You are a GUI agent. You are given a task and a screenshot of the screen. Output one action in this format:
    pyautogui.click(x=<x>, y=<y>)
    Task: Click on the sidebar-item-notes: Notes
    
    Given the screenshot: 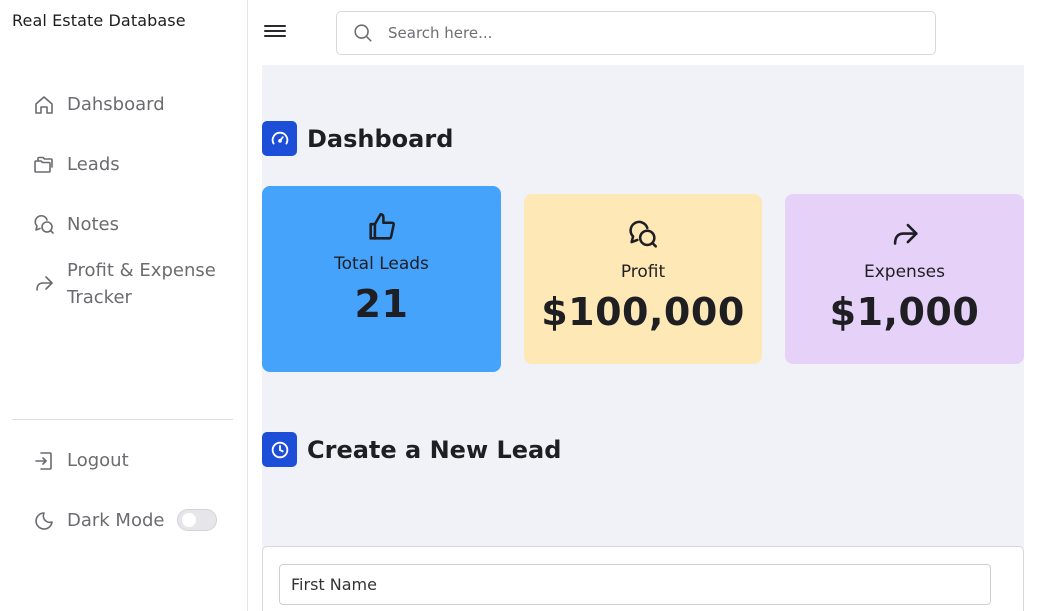 What is the action you would take?
    pyautogui.click(x=75, y=224)
    